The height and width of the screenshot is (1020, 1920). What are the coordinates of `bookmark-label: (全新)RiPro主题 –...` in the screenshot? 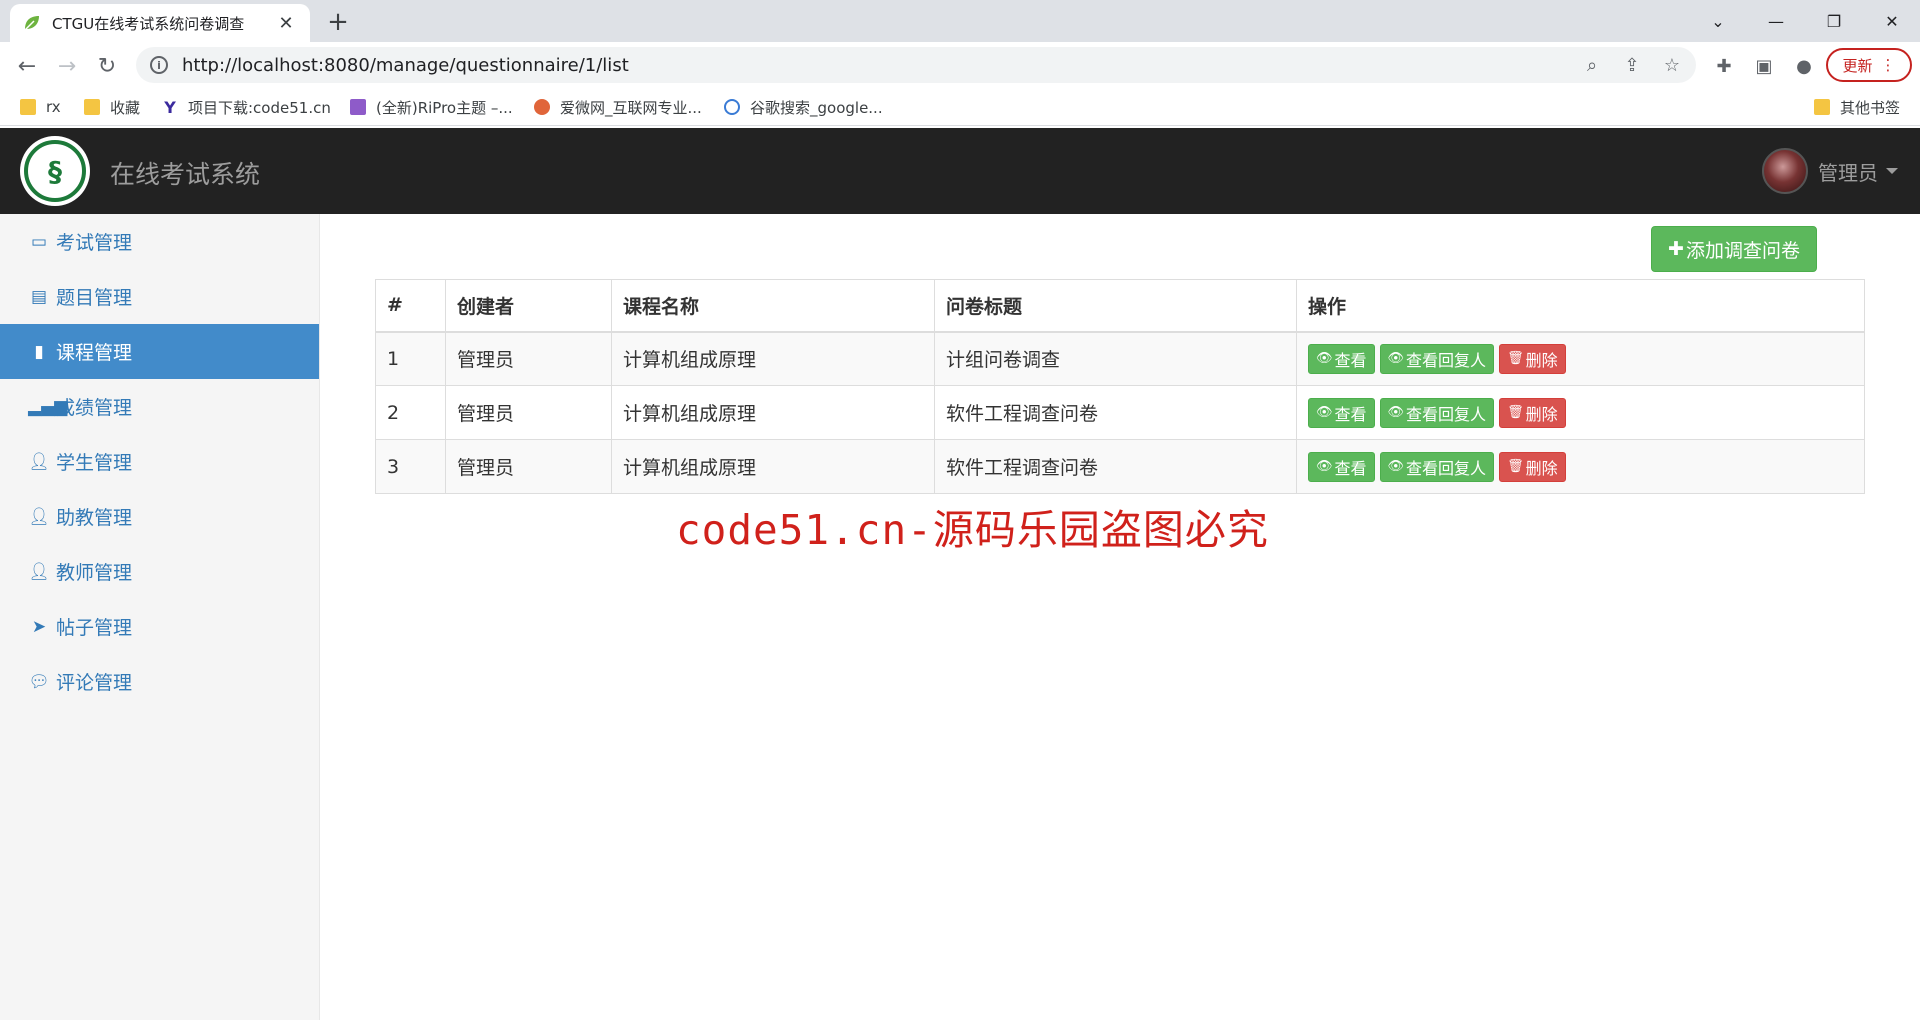 It's located at (444, 107).